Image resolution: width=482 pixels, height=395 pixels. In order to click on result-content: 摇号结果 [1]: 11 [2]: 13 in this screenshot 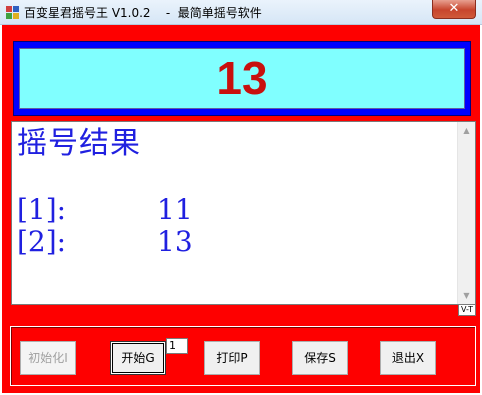, I will do `click(105, 190)`.